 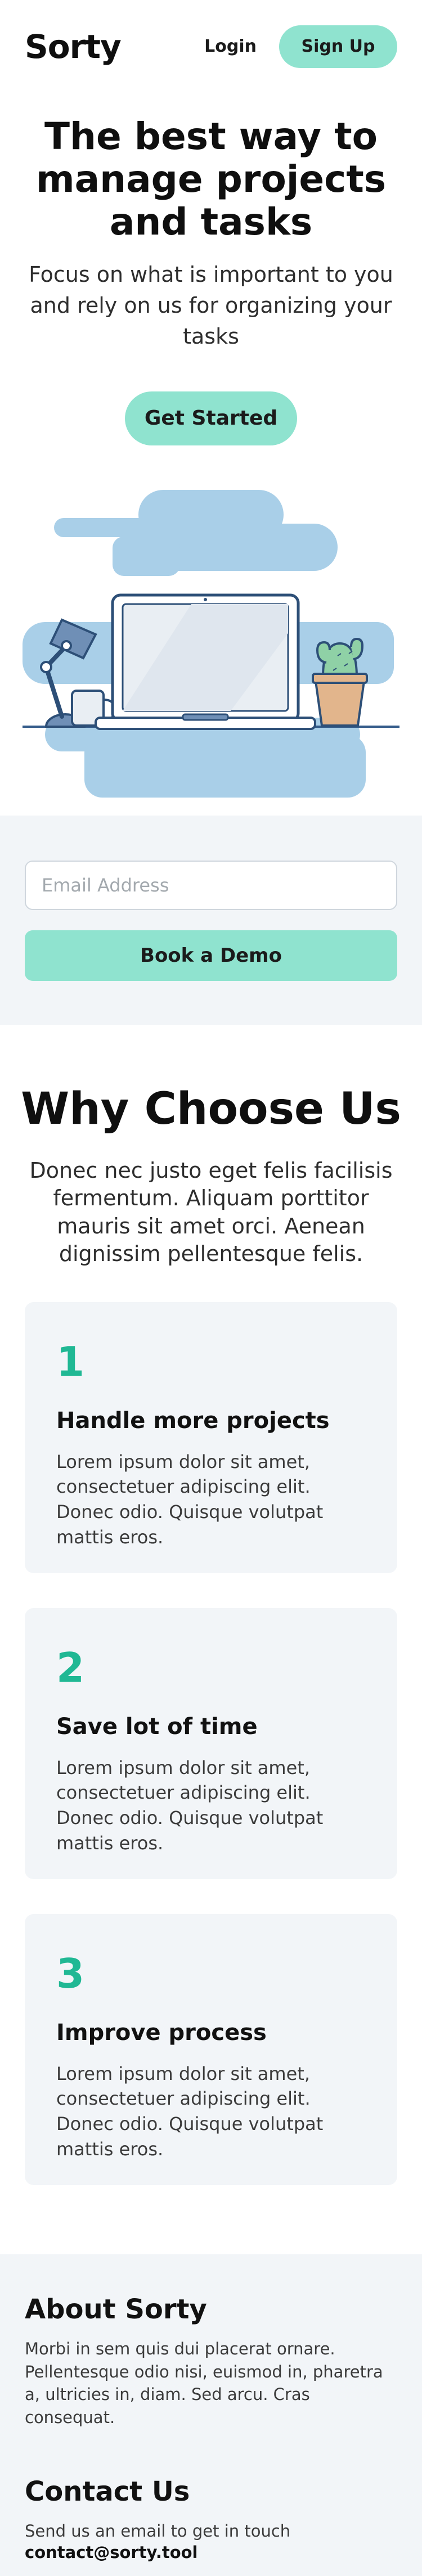 What do you see at coordinates (70, 1667) in the screenshot?
I see `feature-number: 2` at bounding box center [70, 1667].